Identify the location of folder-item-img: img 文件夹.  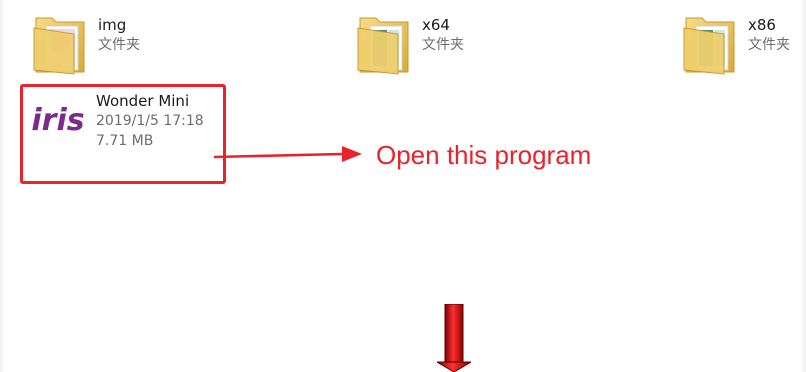
(85, 45).